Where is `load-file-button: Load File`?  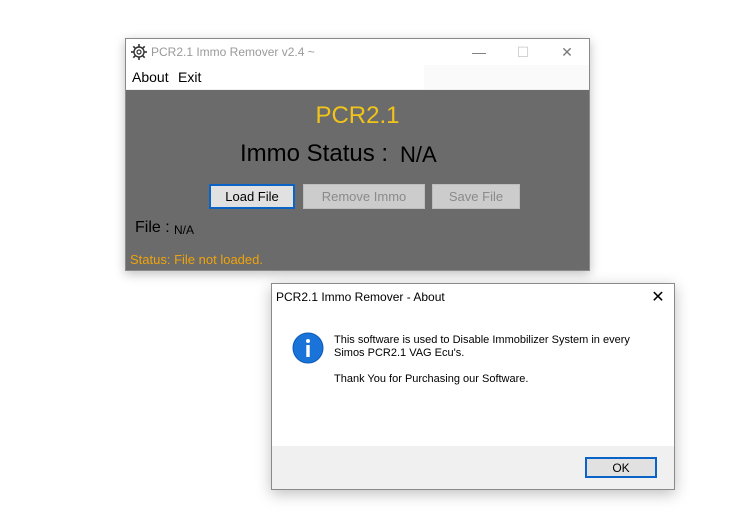 load-file-button: Load File is located at coordinates (252, 196).